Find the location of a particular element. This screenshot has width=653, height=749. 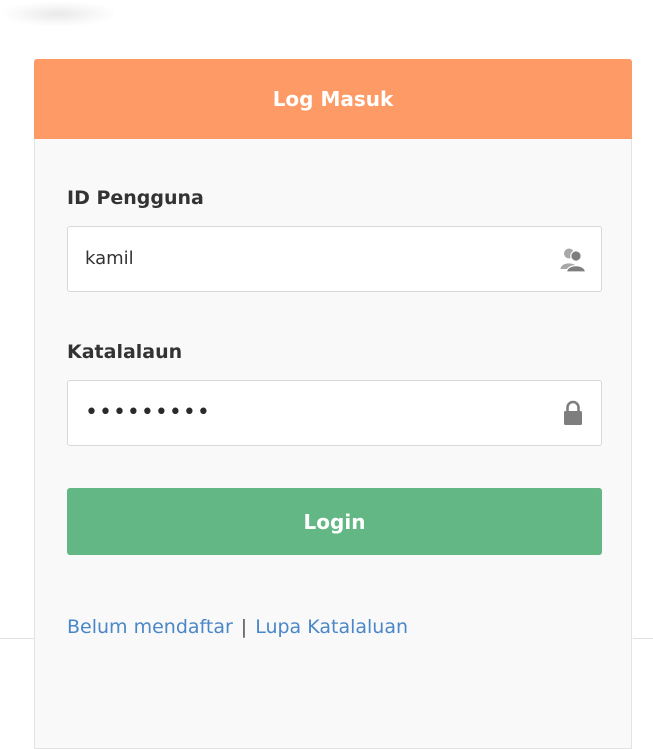

panel-heading: Log Masuk is located at coordinates (333, 99).